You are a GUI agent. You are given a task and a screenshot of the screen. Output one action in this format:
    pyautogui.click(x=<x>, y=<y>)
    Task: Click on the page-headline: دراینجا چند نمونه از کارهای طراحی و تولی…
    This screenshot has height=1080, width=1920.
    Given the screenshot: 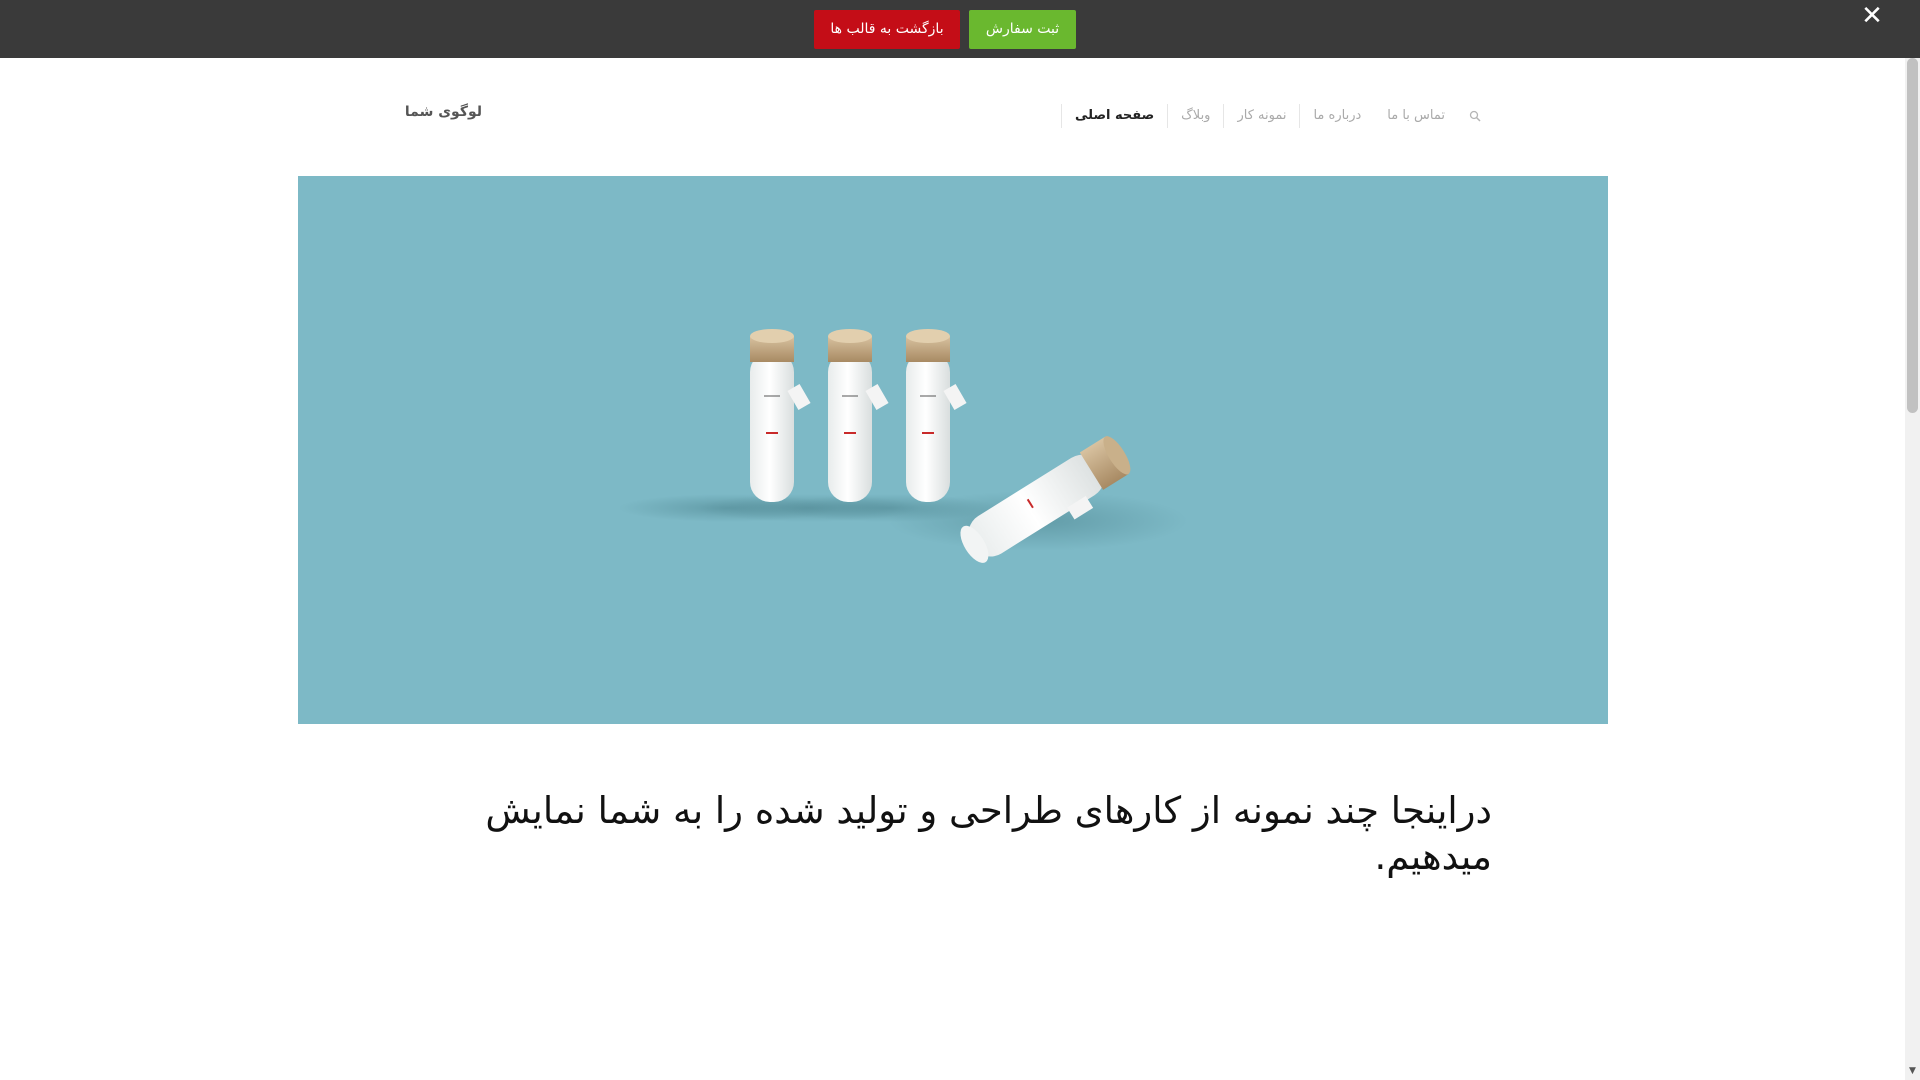 What is the action you would take?
    pyautogui.click(x=988, y=833)
    